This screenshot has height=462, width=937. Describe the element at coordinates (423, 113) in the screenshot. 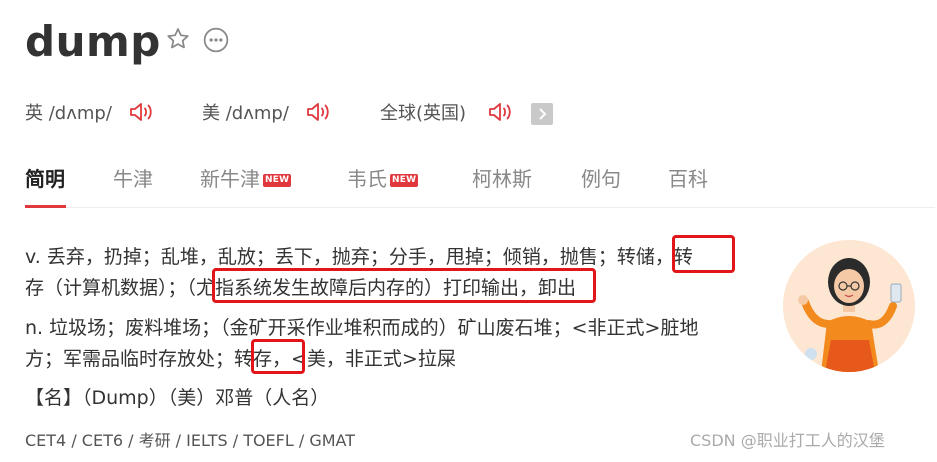

I see `pronunciation-global: 全球(英国)` at that location.